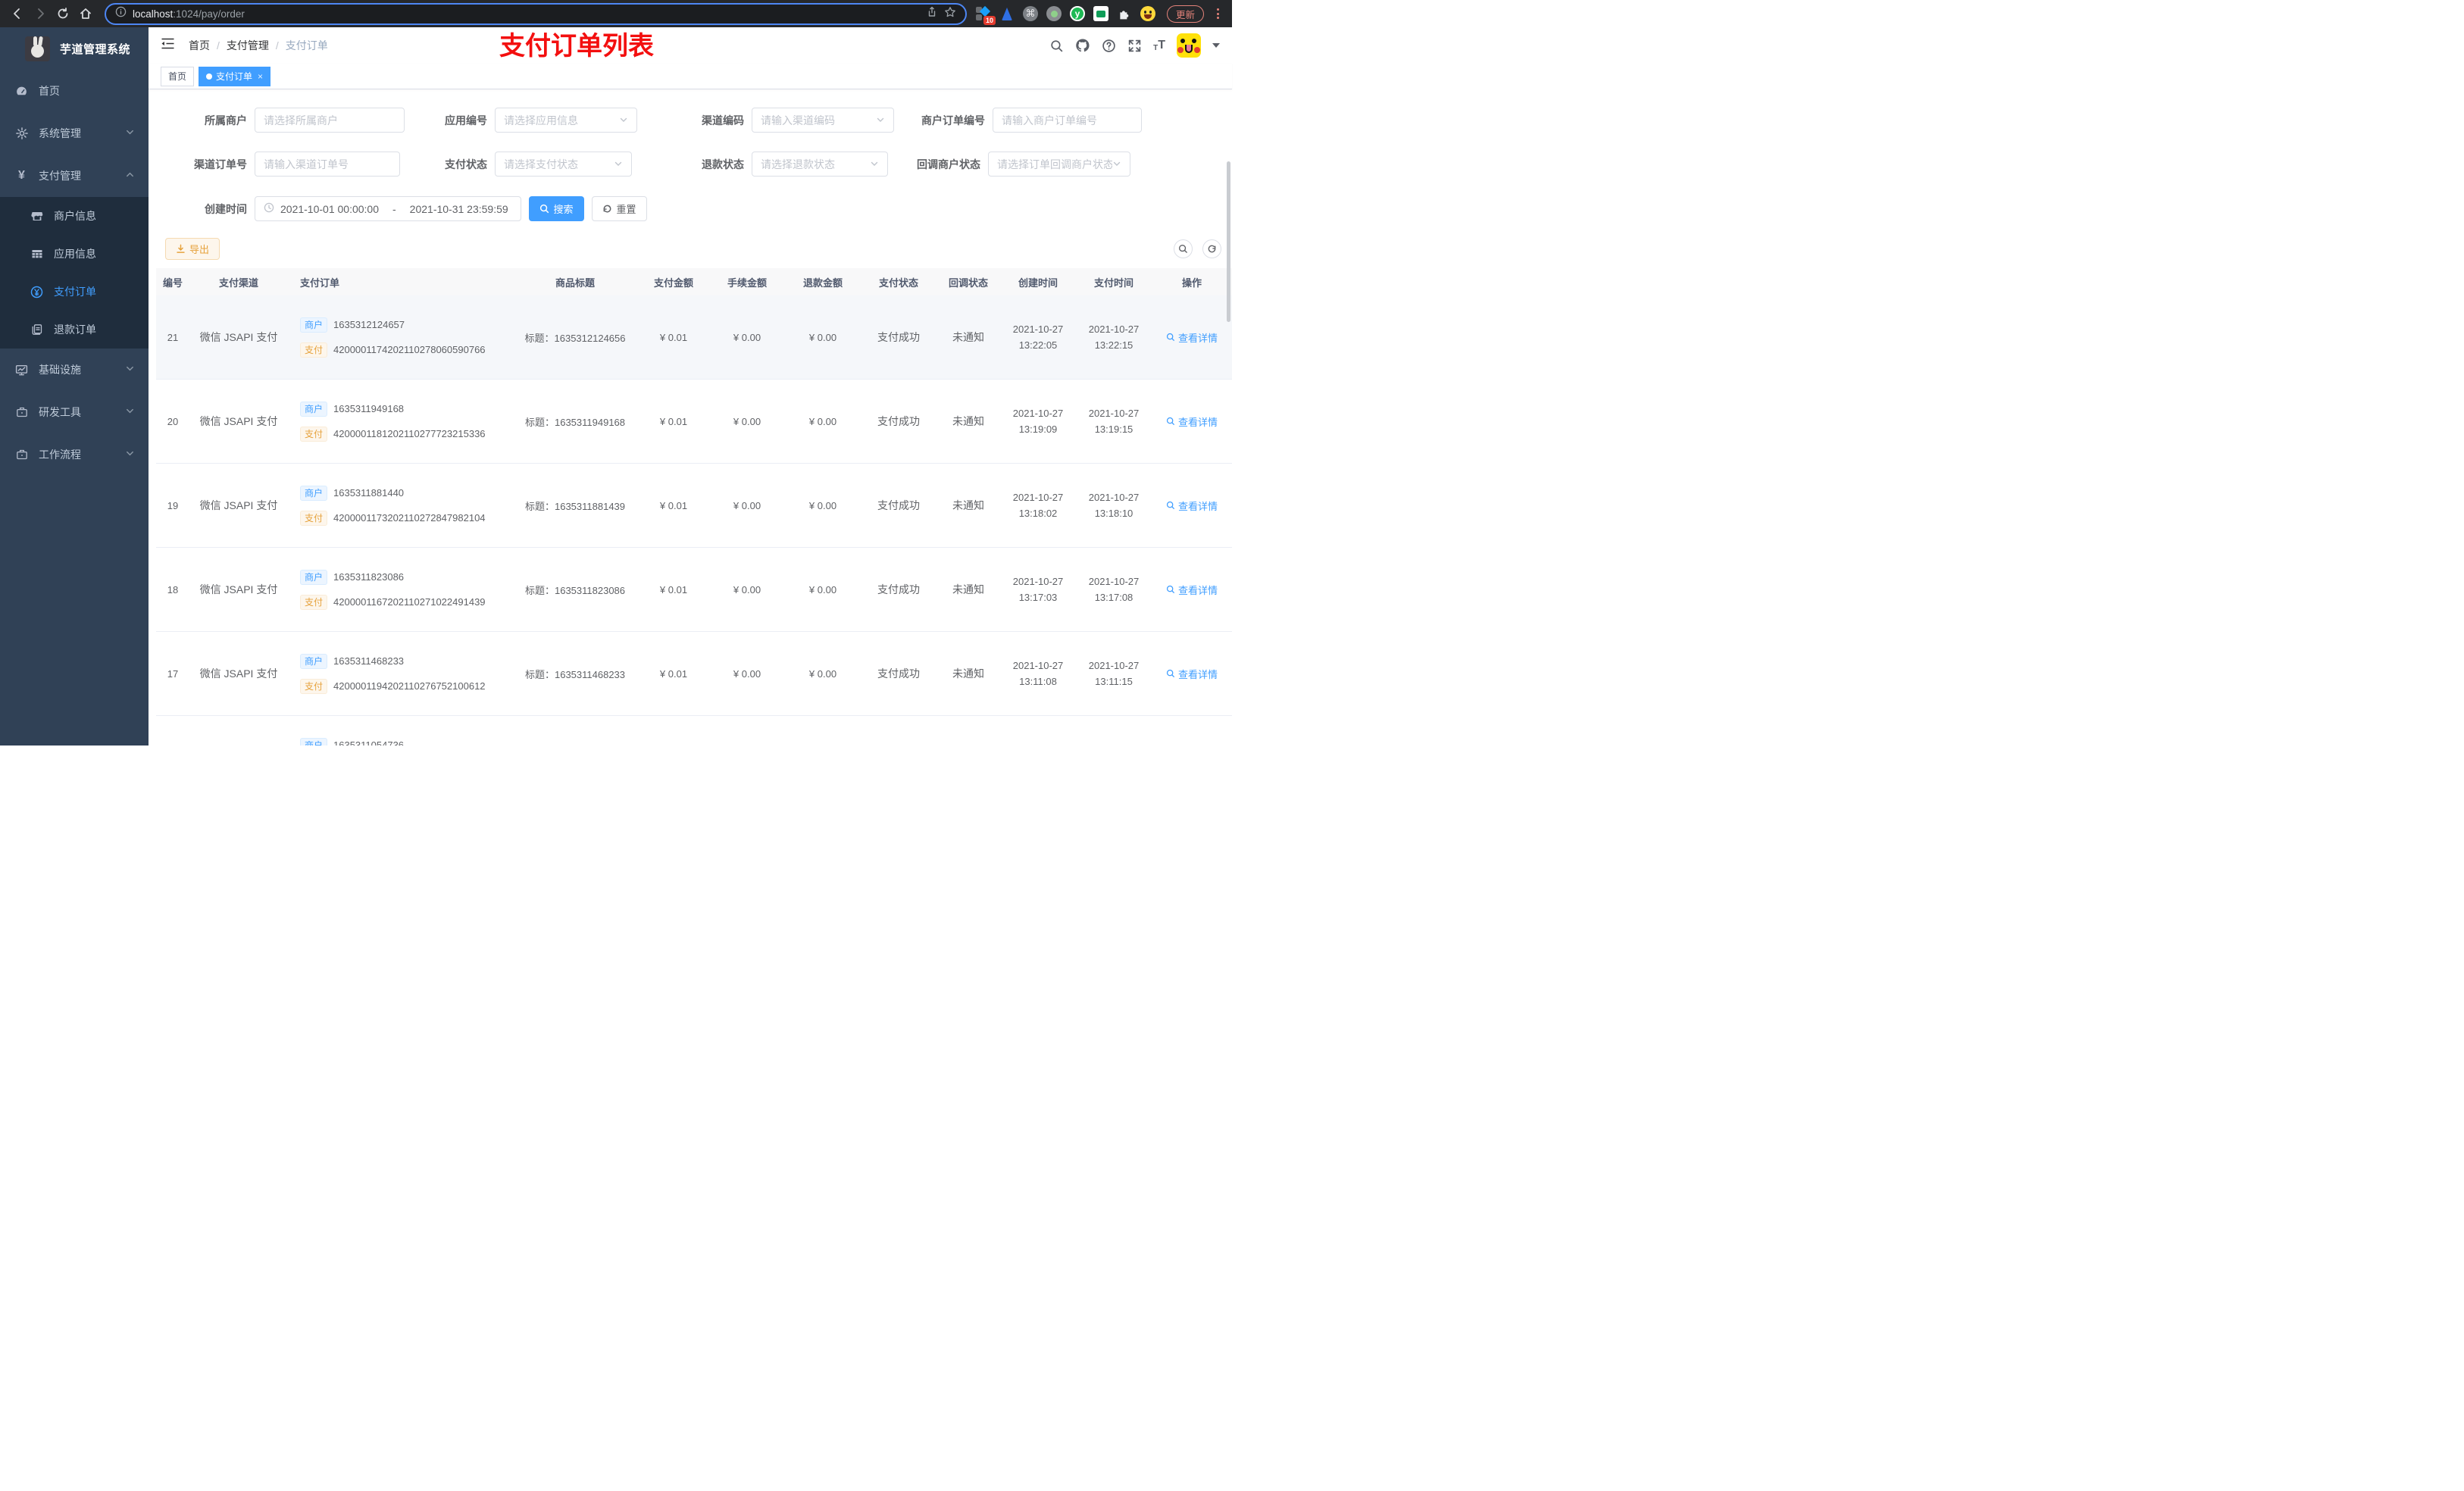 Image resolution: width=2464 pixels, height=1491 pixels. I want to click on home-button, so click(85, 13).